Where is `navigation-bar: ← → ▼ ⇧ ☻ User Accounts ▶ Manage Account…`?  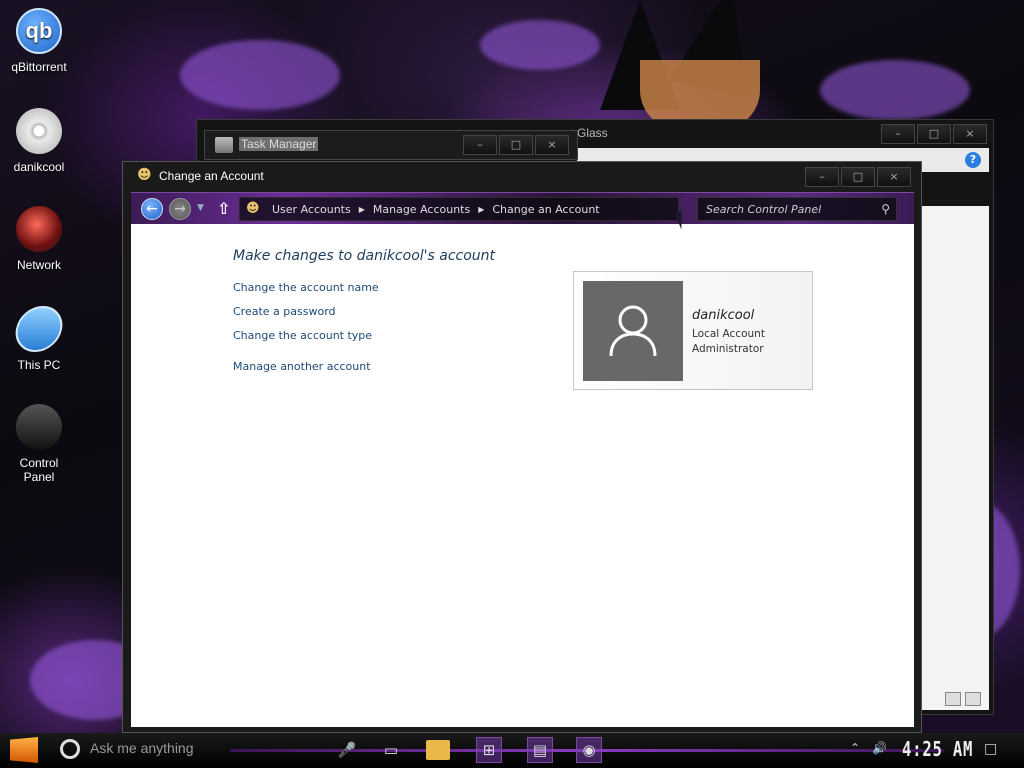 navigation-bar: ← → ▼ ⇧ ☻ User Accounts ▶ Manage Account… is located at coordinates (522, 208).